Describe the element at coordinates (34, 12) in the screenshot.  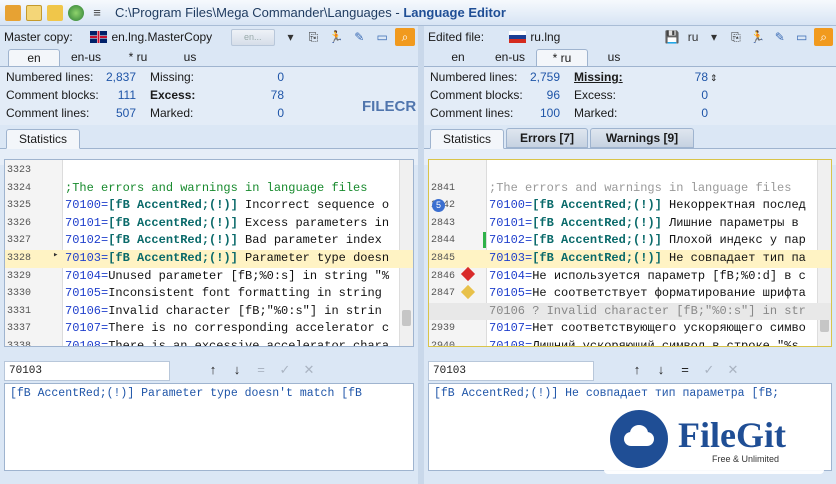
I see `folder-icon` at that location.